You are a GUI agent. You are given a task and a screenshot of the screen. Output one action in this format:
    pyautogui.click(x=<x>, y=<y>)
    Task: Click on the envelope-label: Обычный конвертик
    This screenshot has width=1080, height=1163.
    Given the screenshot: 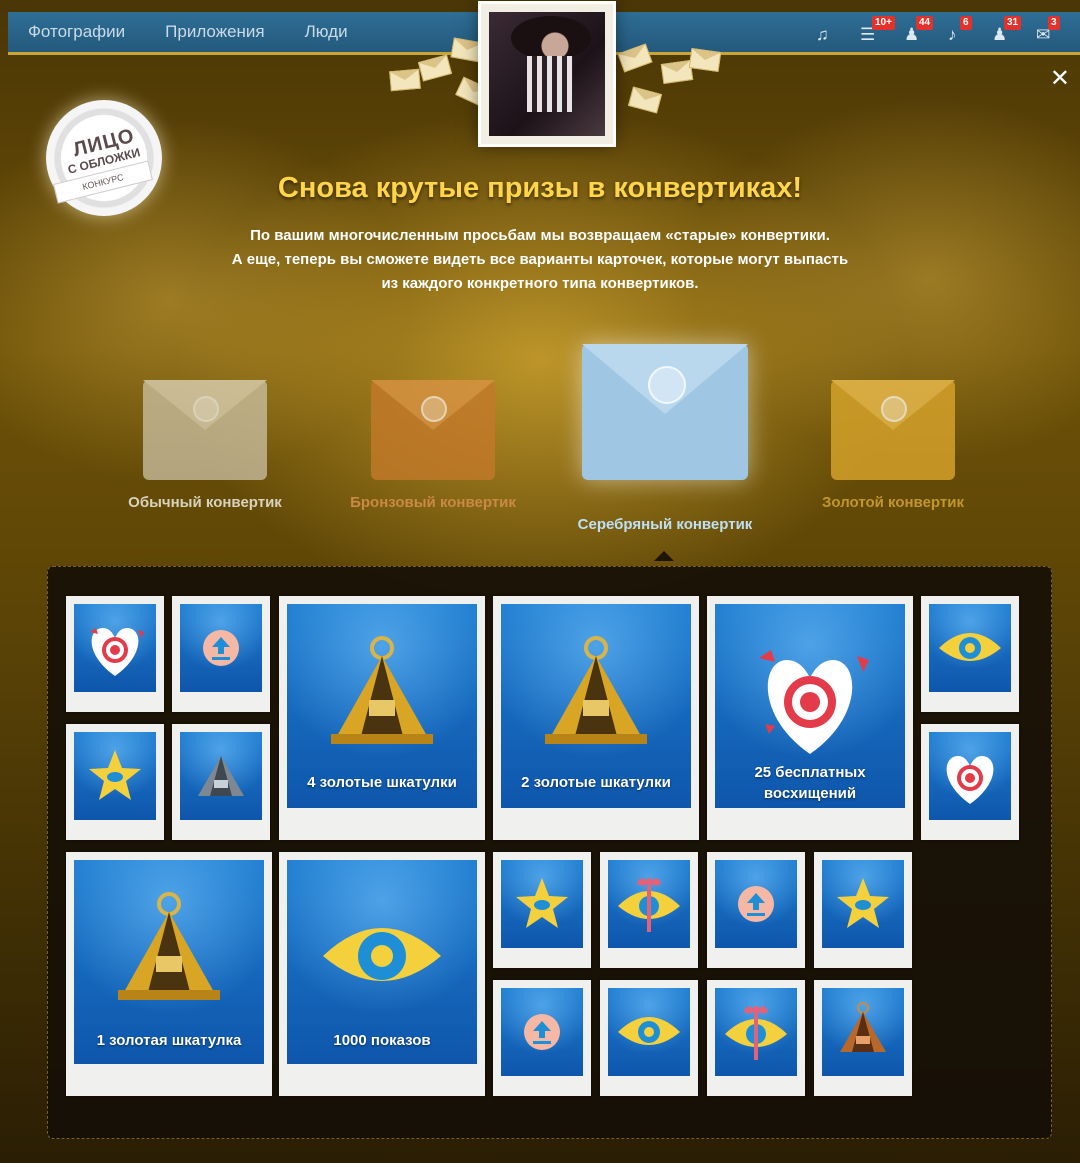 What is the action you would take?
    pyautogui.click(x=205, y=502)
    